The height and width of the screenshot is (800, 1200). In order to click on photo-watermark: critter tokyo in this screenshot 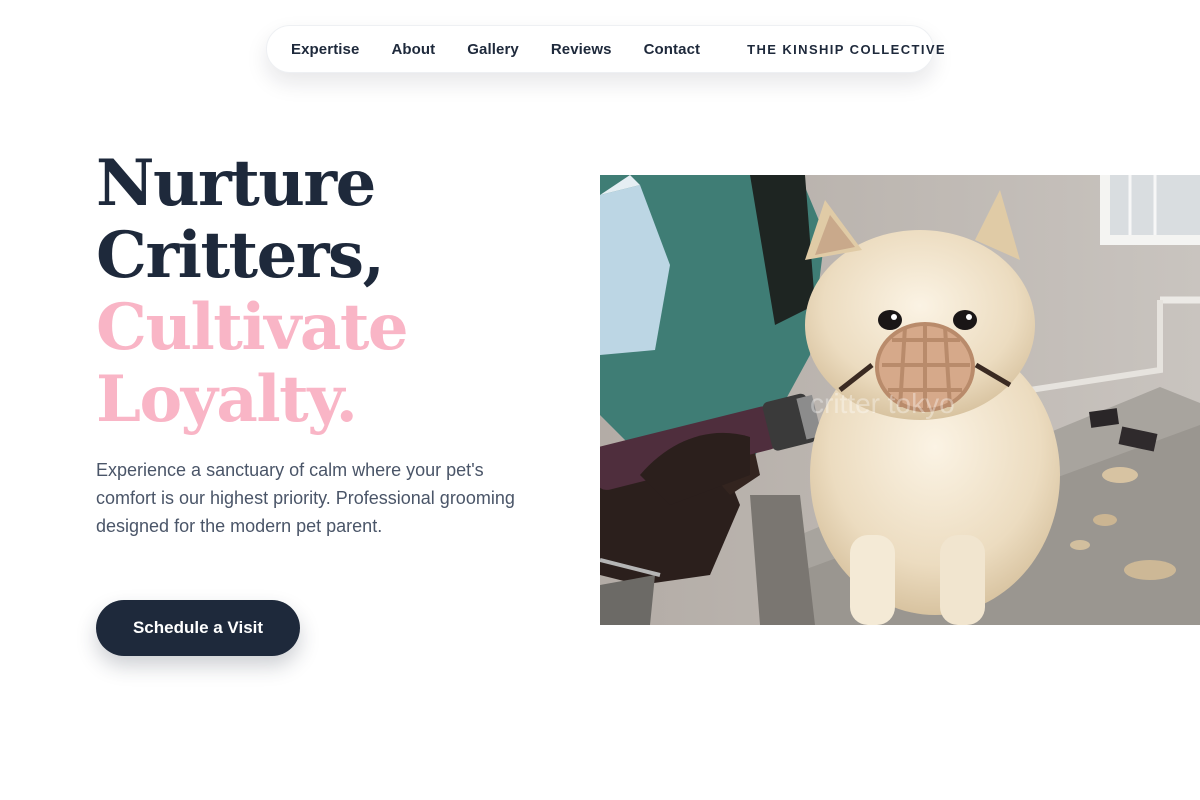, I will do `click(882, 403)`.